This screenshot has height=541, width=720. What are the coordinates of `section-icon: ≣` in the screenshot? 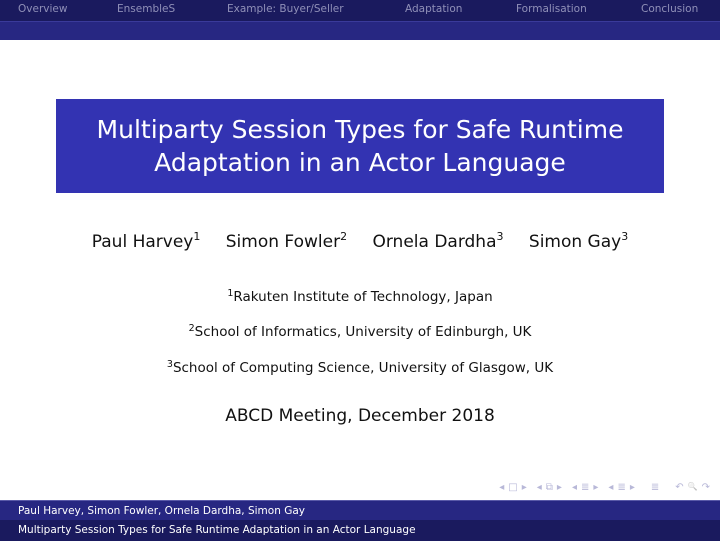 It's located at (585, 487).